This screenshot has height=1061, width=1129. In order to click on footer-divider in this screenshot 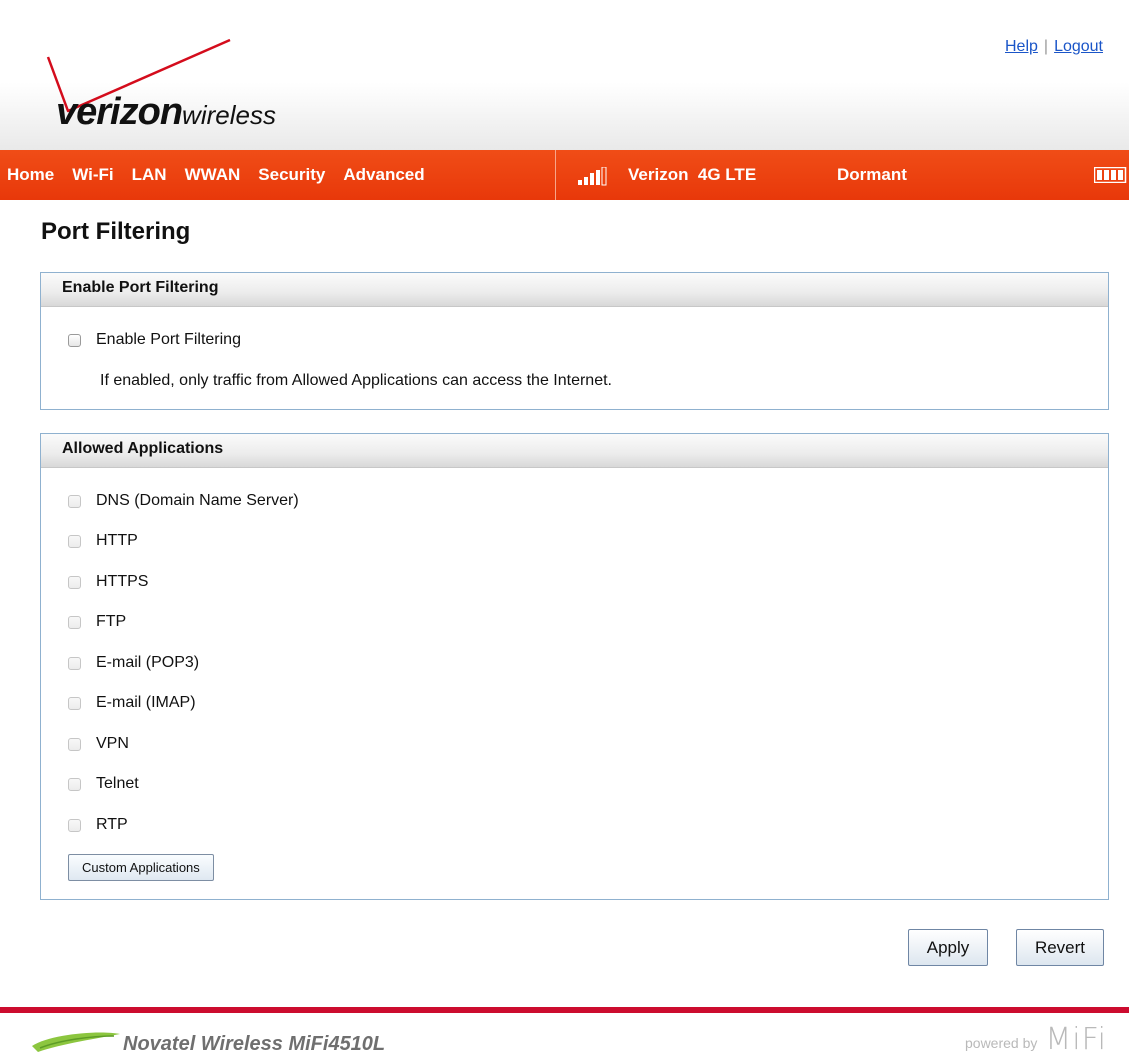, I will do `click(564, 1010)`.